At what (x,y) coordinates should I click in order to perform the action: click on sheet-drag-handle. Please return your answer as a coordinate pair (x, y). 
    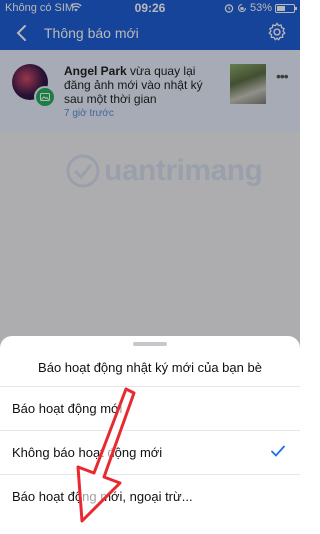
    Looking at the image, I should click on (150, 344).